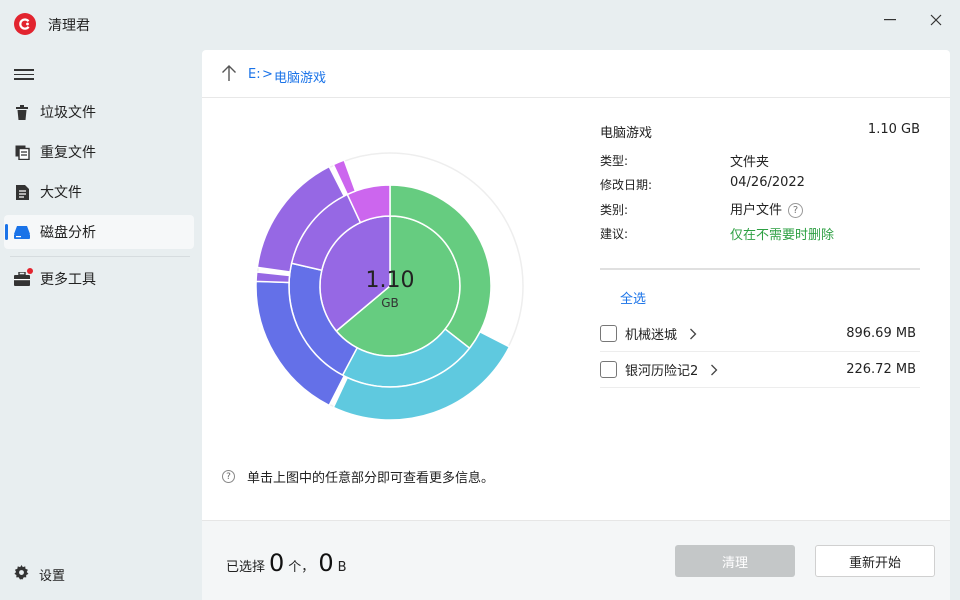 This screenshot has height=600, width=960. Describe the element at coordinates (626, 185) in the screenshot. I see `info-date-label: 修改日期:` at that location.